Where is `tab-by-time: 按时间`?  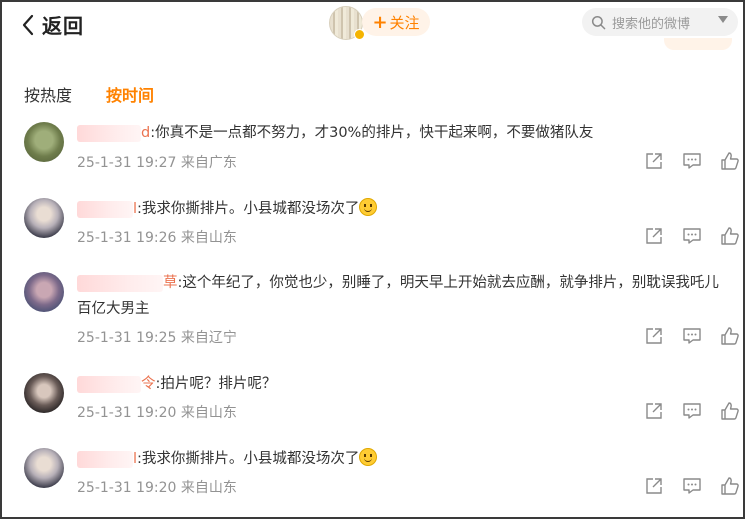 tab-by-time: 按时间 is located at coordinates (130, 94).